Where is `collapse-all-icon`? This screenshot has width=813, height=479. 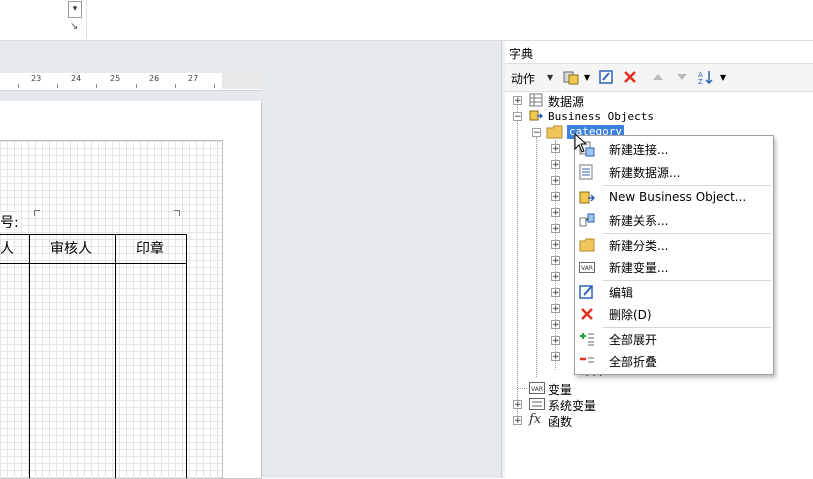
collapse-all-icon is located at coordinates (587, 360).